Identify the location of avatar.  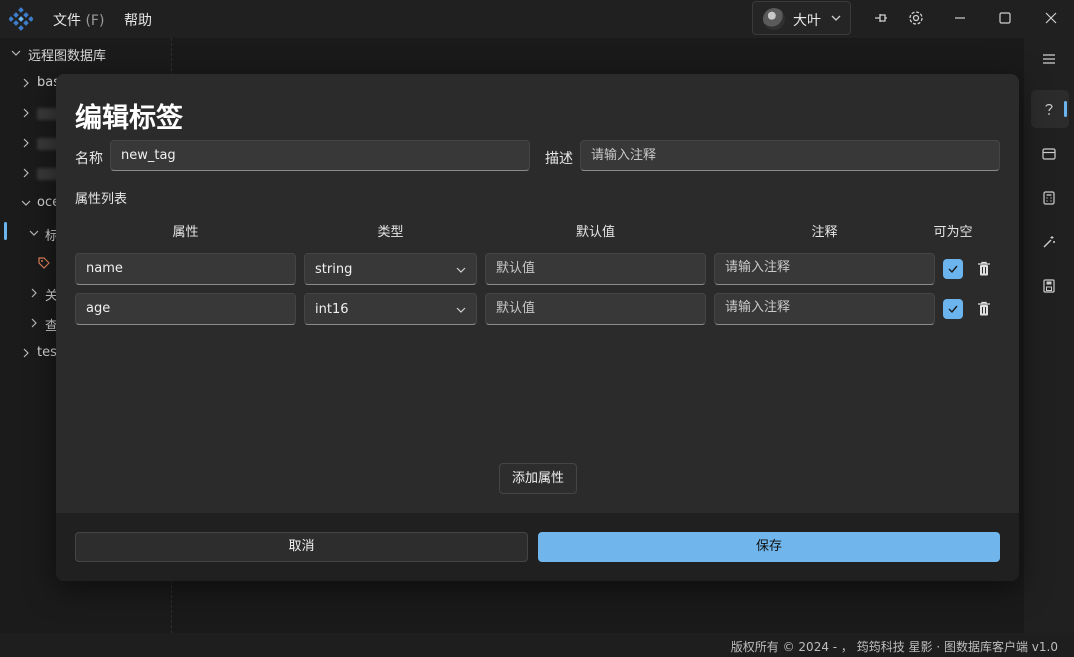
(774, 19).